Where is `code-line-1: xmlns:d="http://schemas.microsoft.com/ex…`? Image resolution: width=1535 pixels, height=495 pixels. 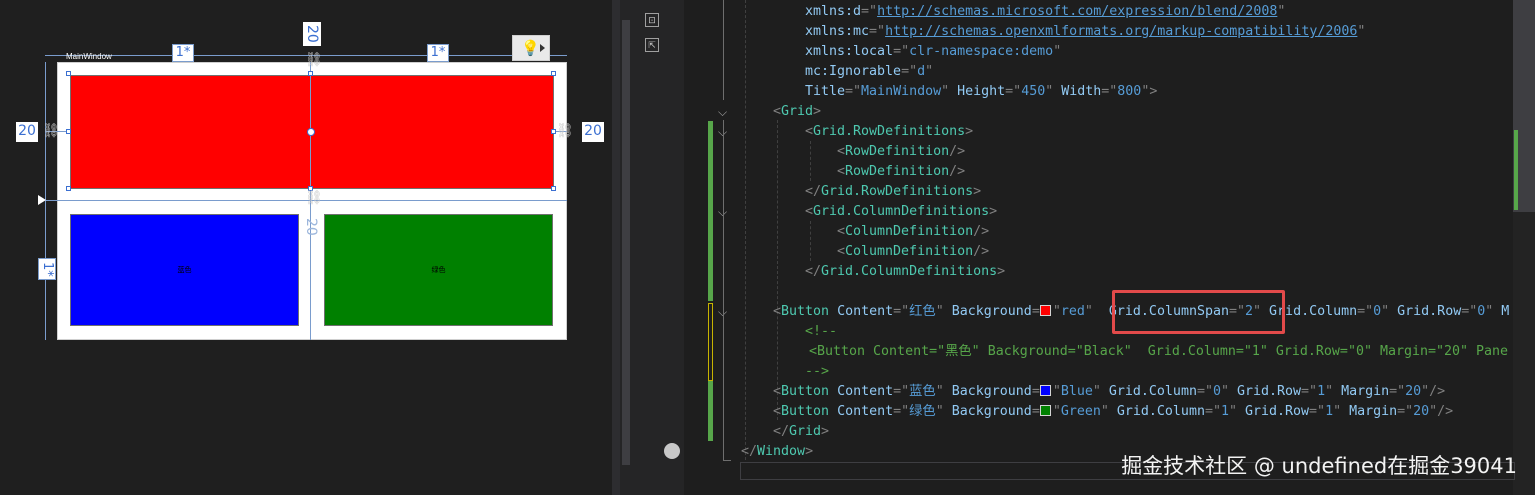
code-line-1: xmlns:d="http://schemas.microsoft.com/ex… is located at coordinates (1045, 12).